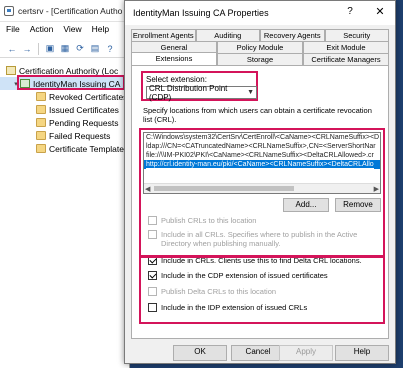  Describe the element at coordinates (380, 11) in the screenshot. I see `close-icon: ✕` at that location.